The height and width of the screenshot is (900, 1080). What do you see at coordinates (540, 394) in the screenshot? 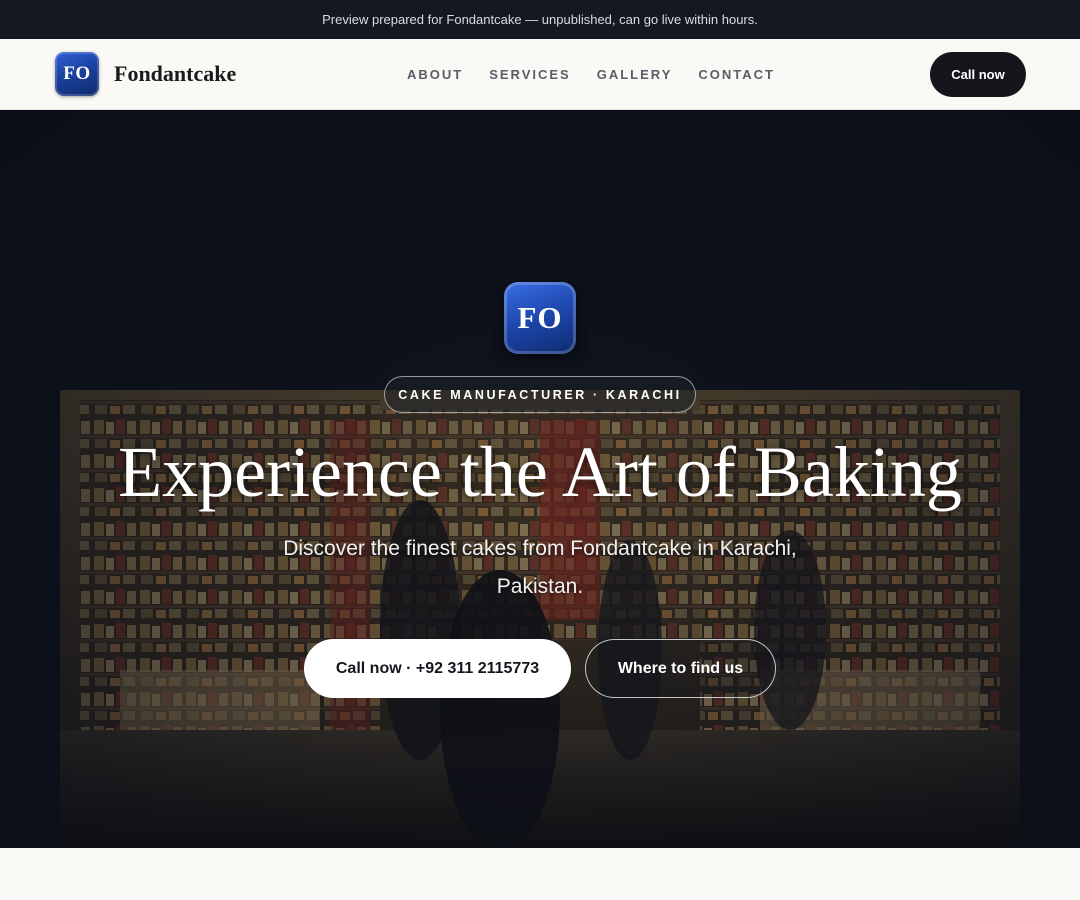
I see `category-badge: CAKE MANUFACTURER · KARACHI` at bounding box center [540, 394].